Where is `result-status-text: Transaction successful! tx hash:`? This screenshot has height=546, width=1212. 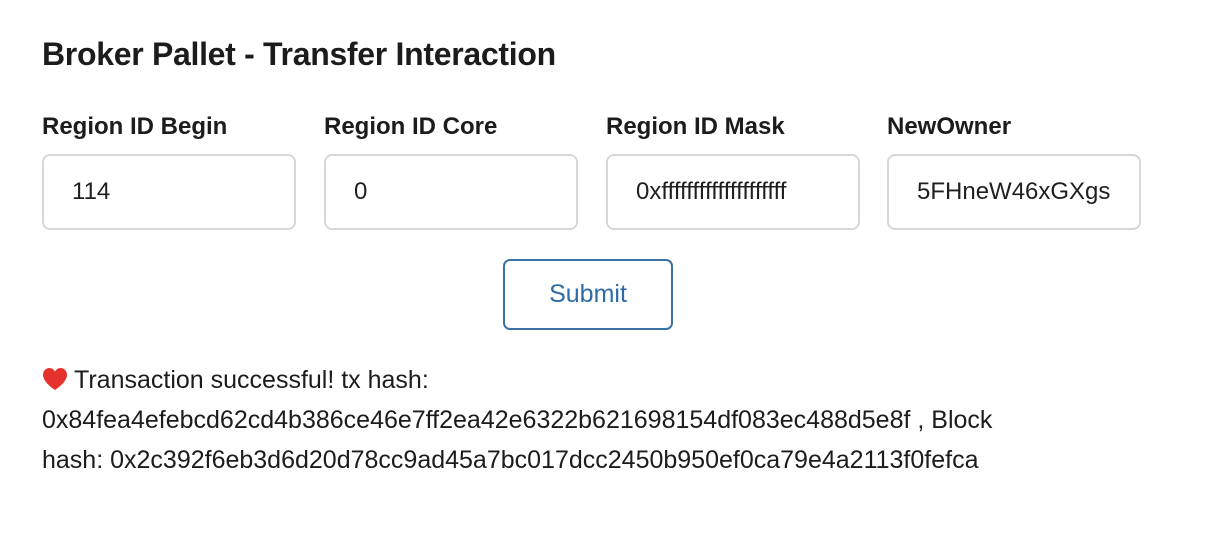
result-status-text: Transaction successful! tx hash: is located at coordinates (251, 380).